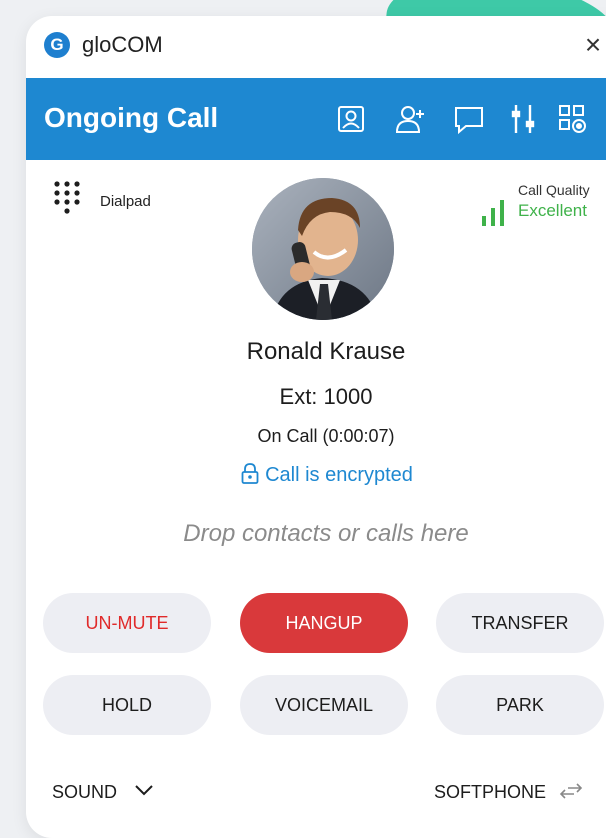 The width and height of the screenshot is (606, 838). What do you see at coordinates (323, 249) in the screenshot?
I see `contact-avatar` at bounding box center [323, 249].